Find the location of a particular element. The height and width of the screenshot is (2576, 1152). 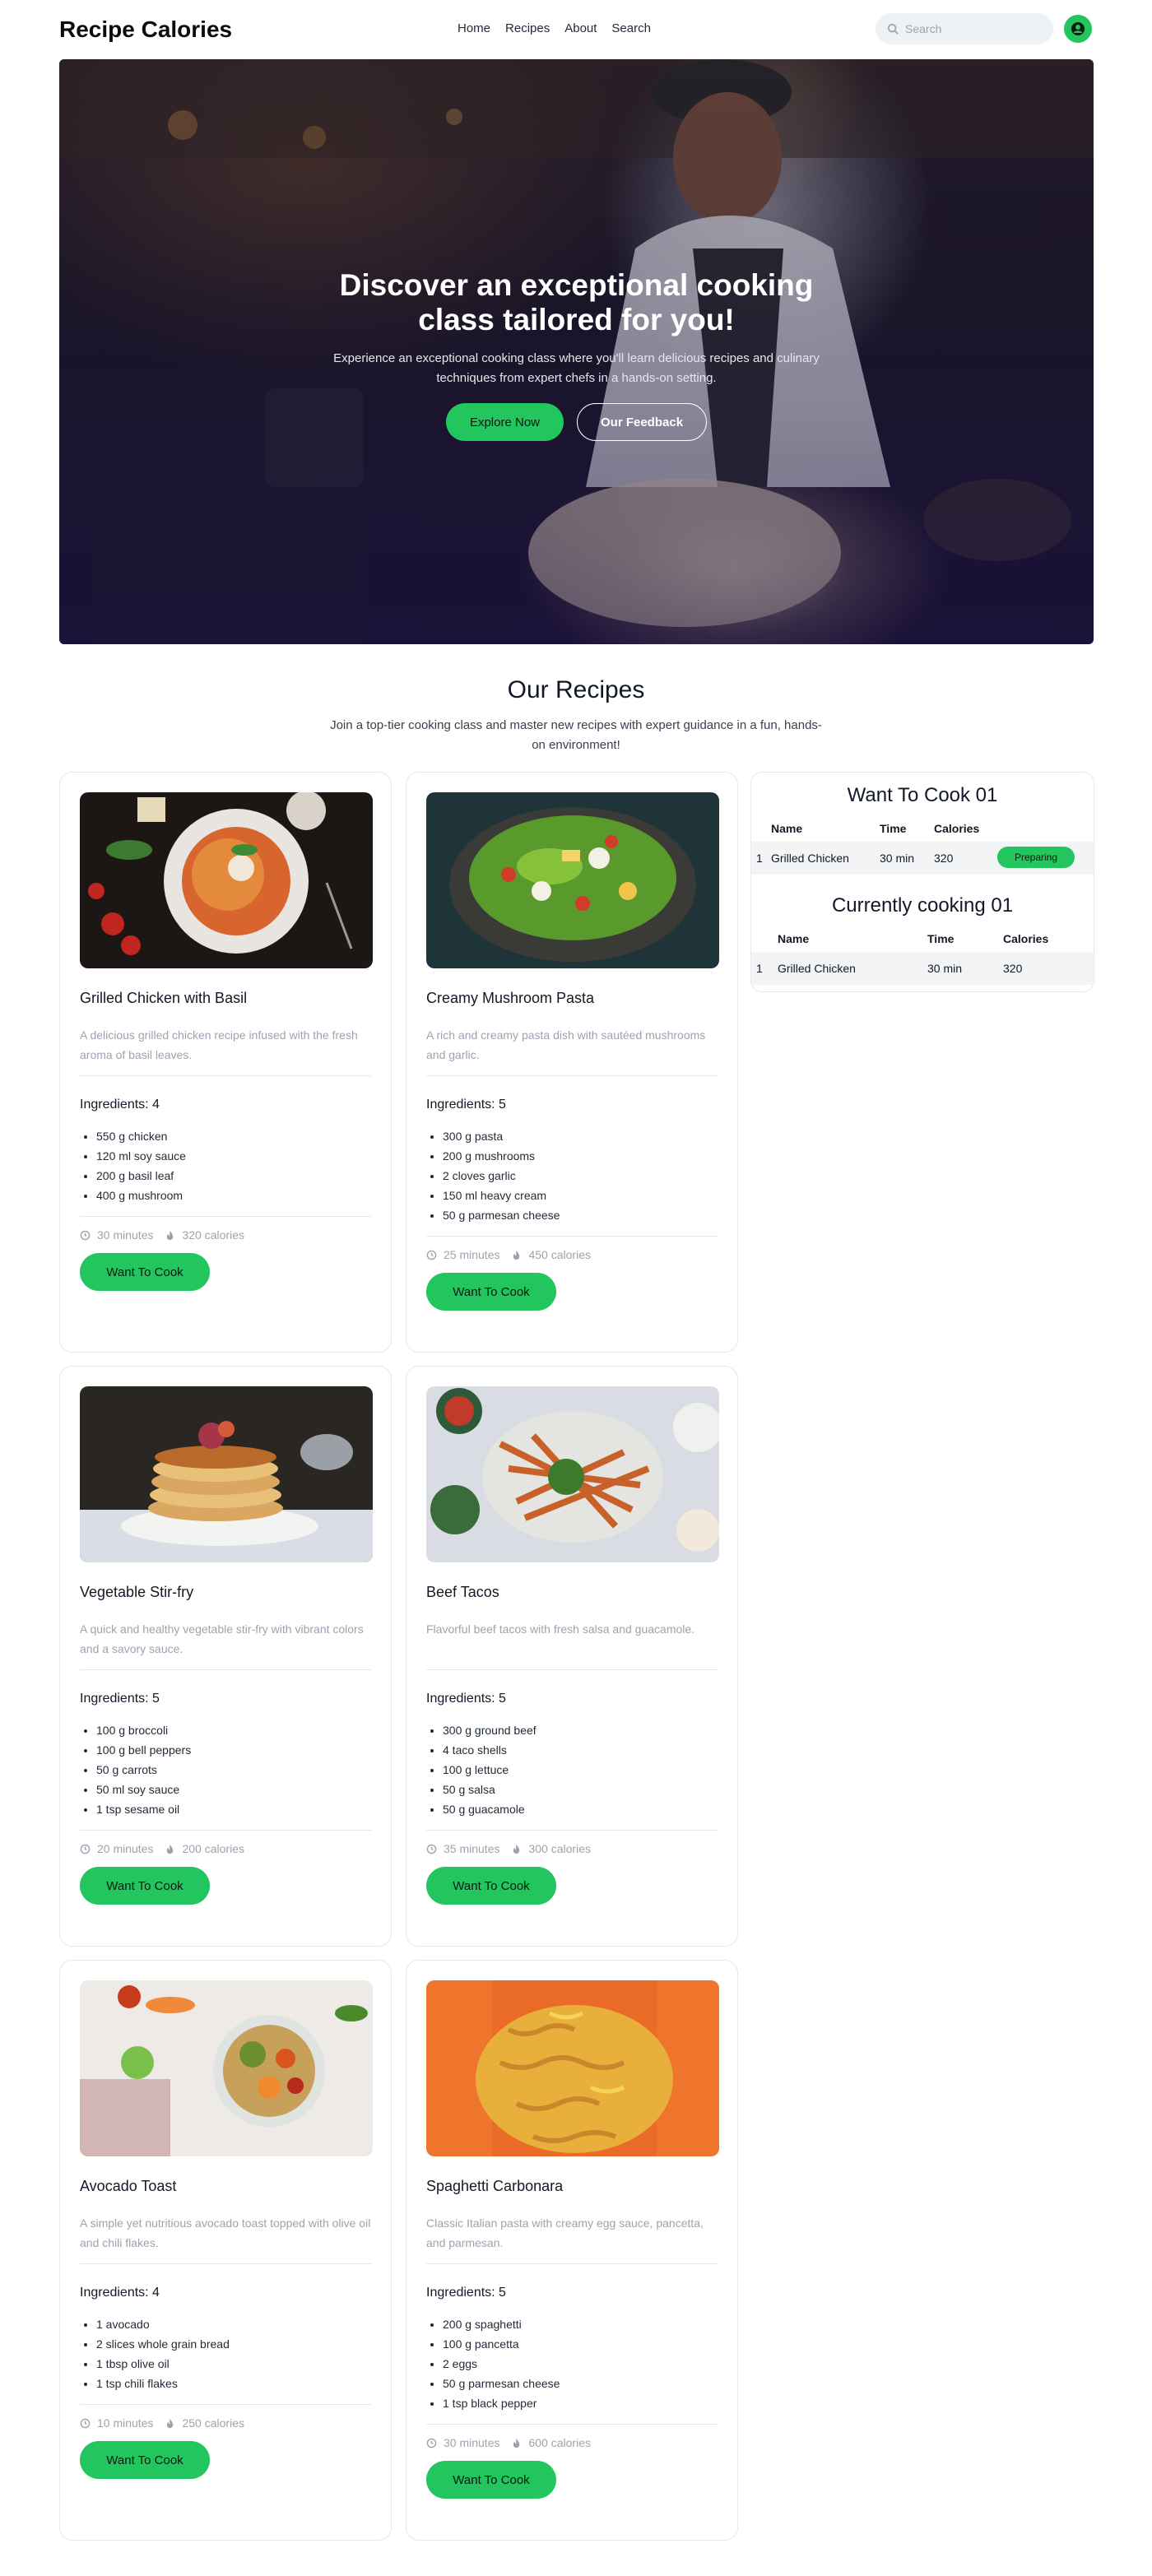

ingredient-item: 2 cloves garlic is located at coordinates (580, 1176).